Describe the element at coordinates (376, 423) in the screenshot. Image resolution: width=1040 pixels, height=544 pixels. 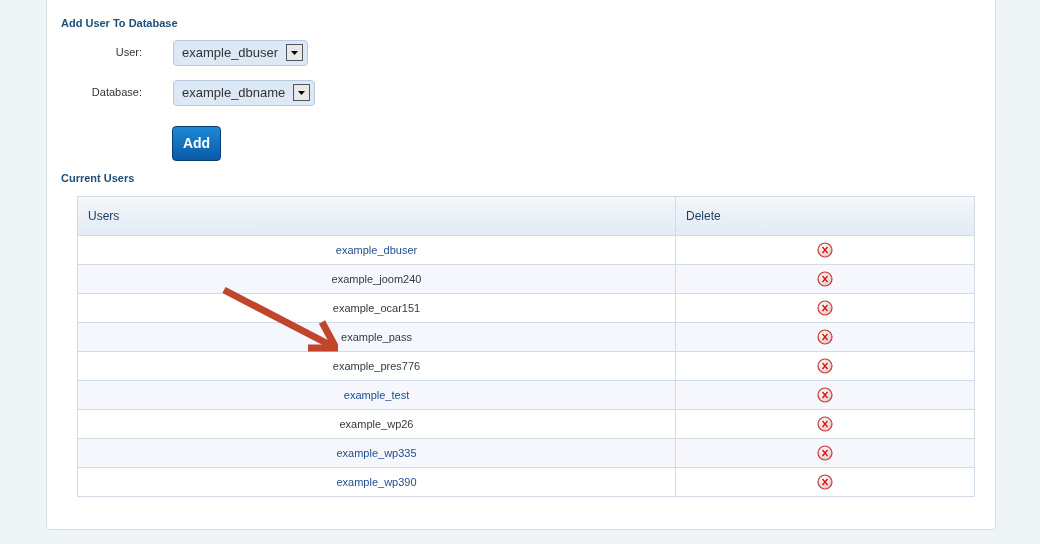
I see `user-link: example_wp26` at that location.